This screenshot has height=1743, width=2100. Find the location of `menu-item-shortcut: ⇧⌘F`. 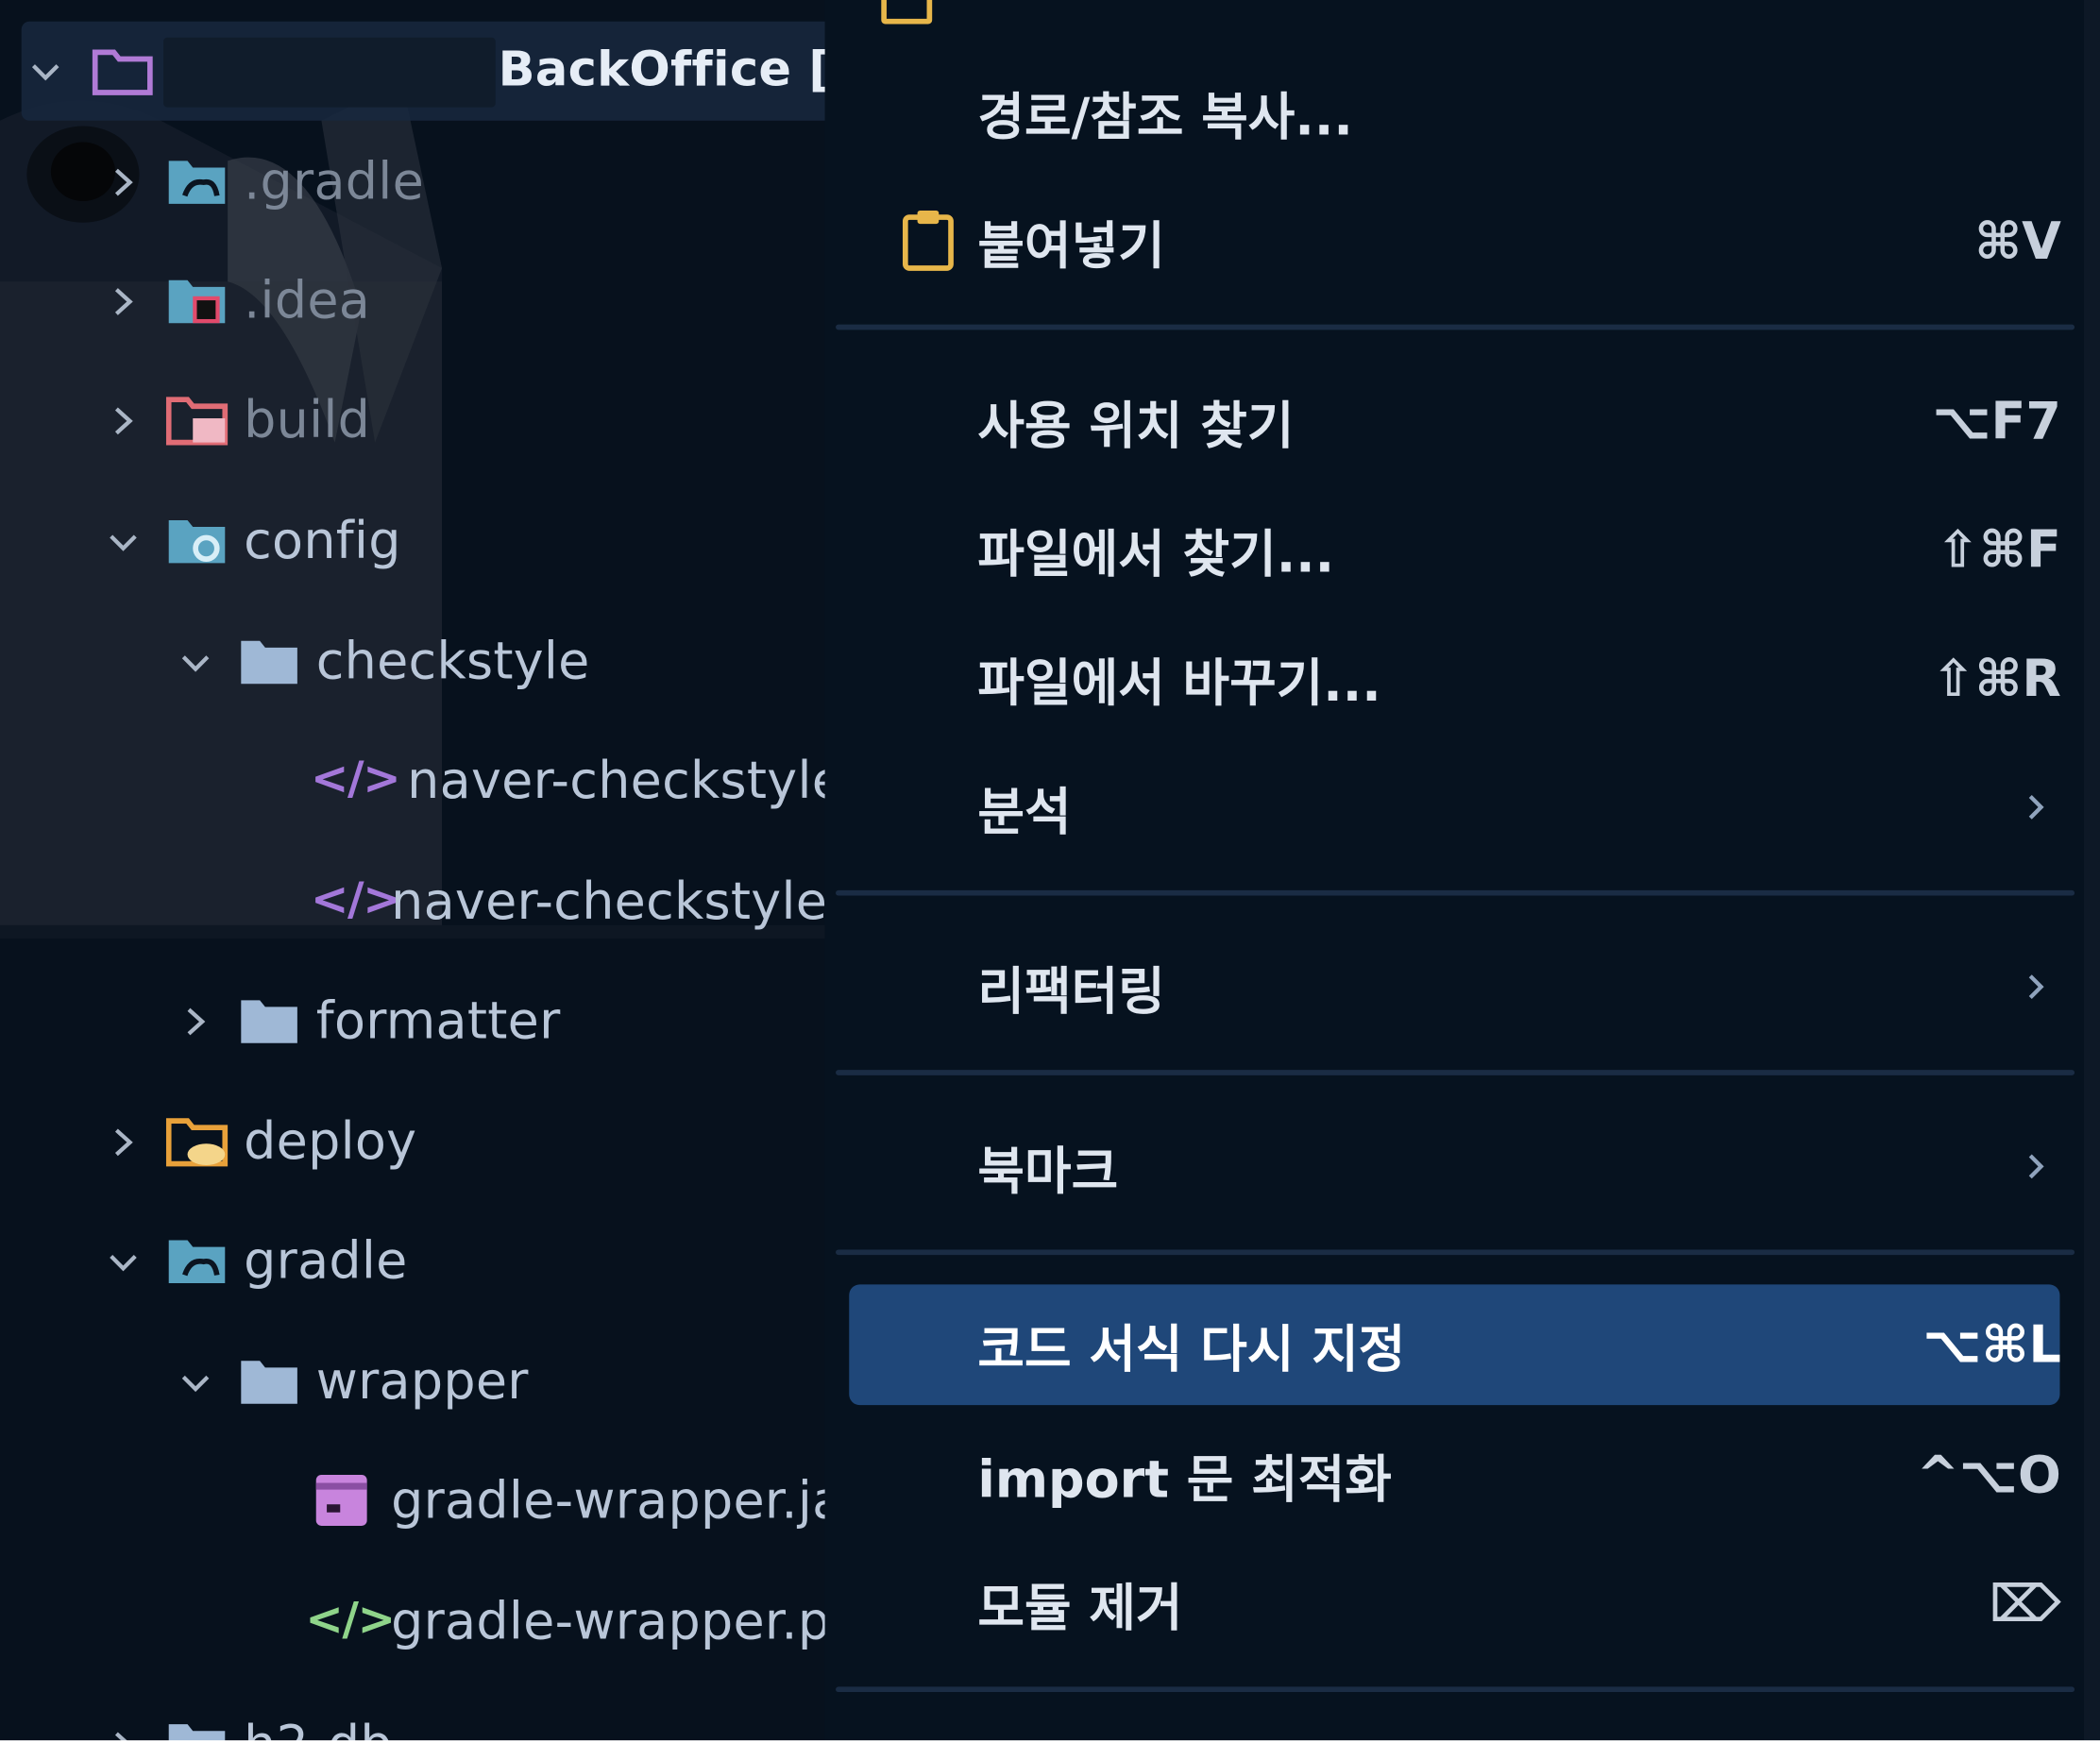

menu-item-shortcut: ⇧⌘F is located at coordinates (1998, 550).